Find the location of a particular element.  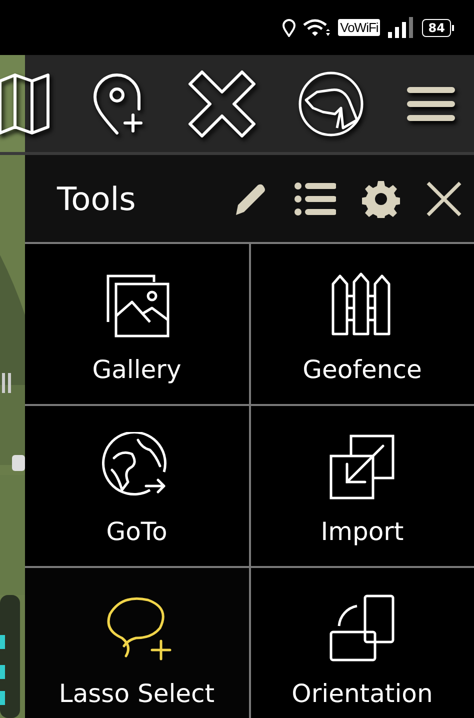

tool-button: Lasso Select is located at coordinates (136, 643).